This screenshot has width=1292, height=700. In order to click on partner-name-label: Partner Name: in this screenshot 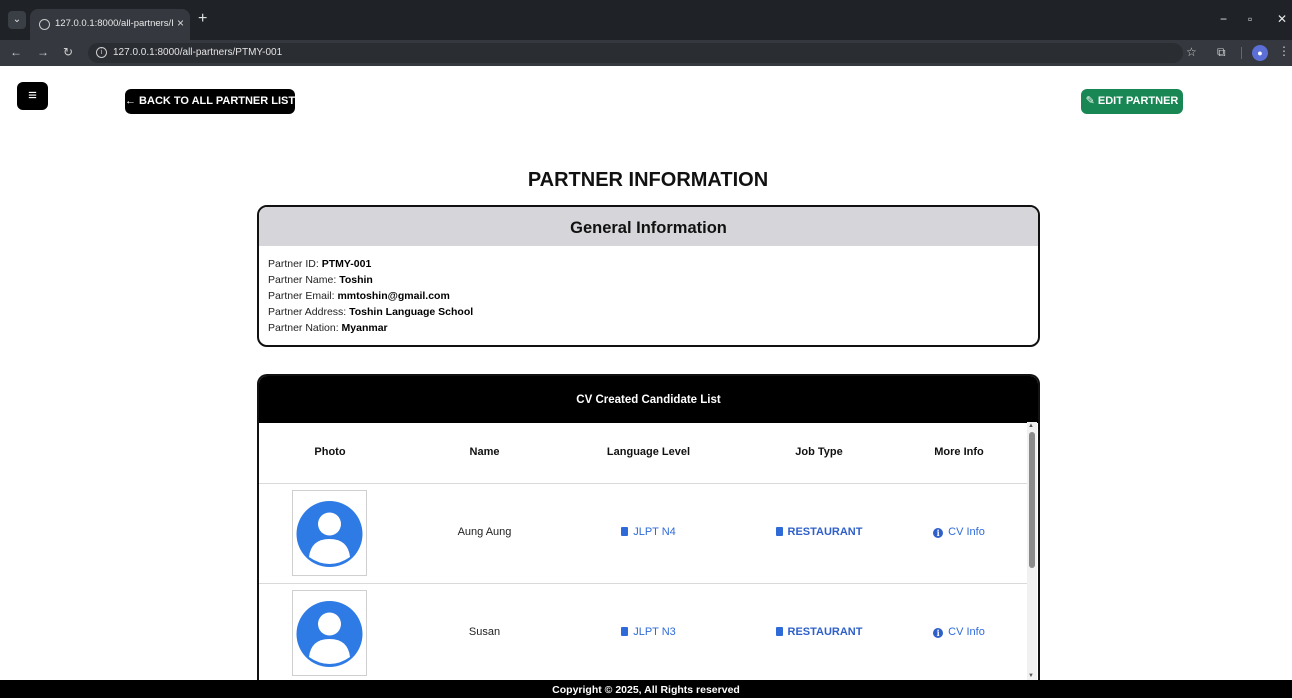, I will do `click(304, 280)`.